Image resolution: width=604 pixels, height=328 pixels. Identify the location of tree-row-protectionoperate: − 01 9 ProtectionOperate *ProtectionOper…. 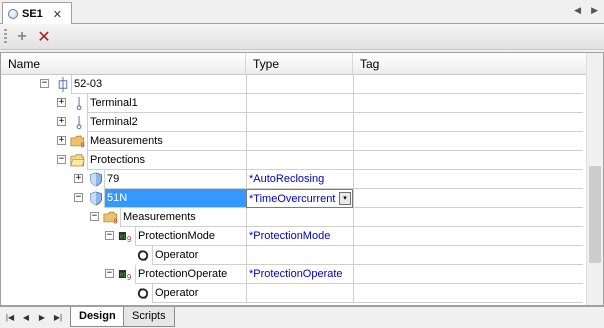
(292, 274).